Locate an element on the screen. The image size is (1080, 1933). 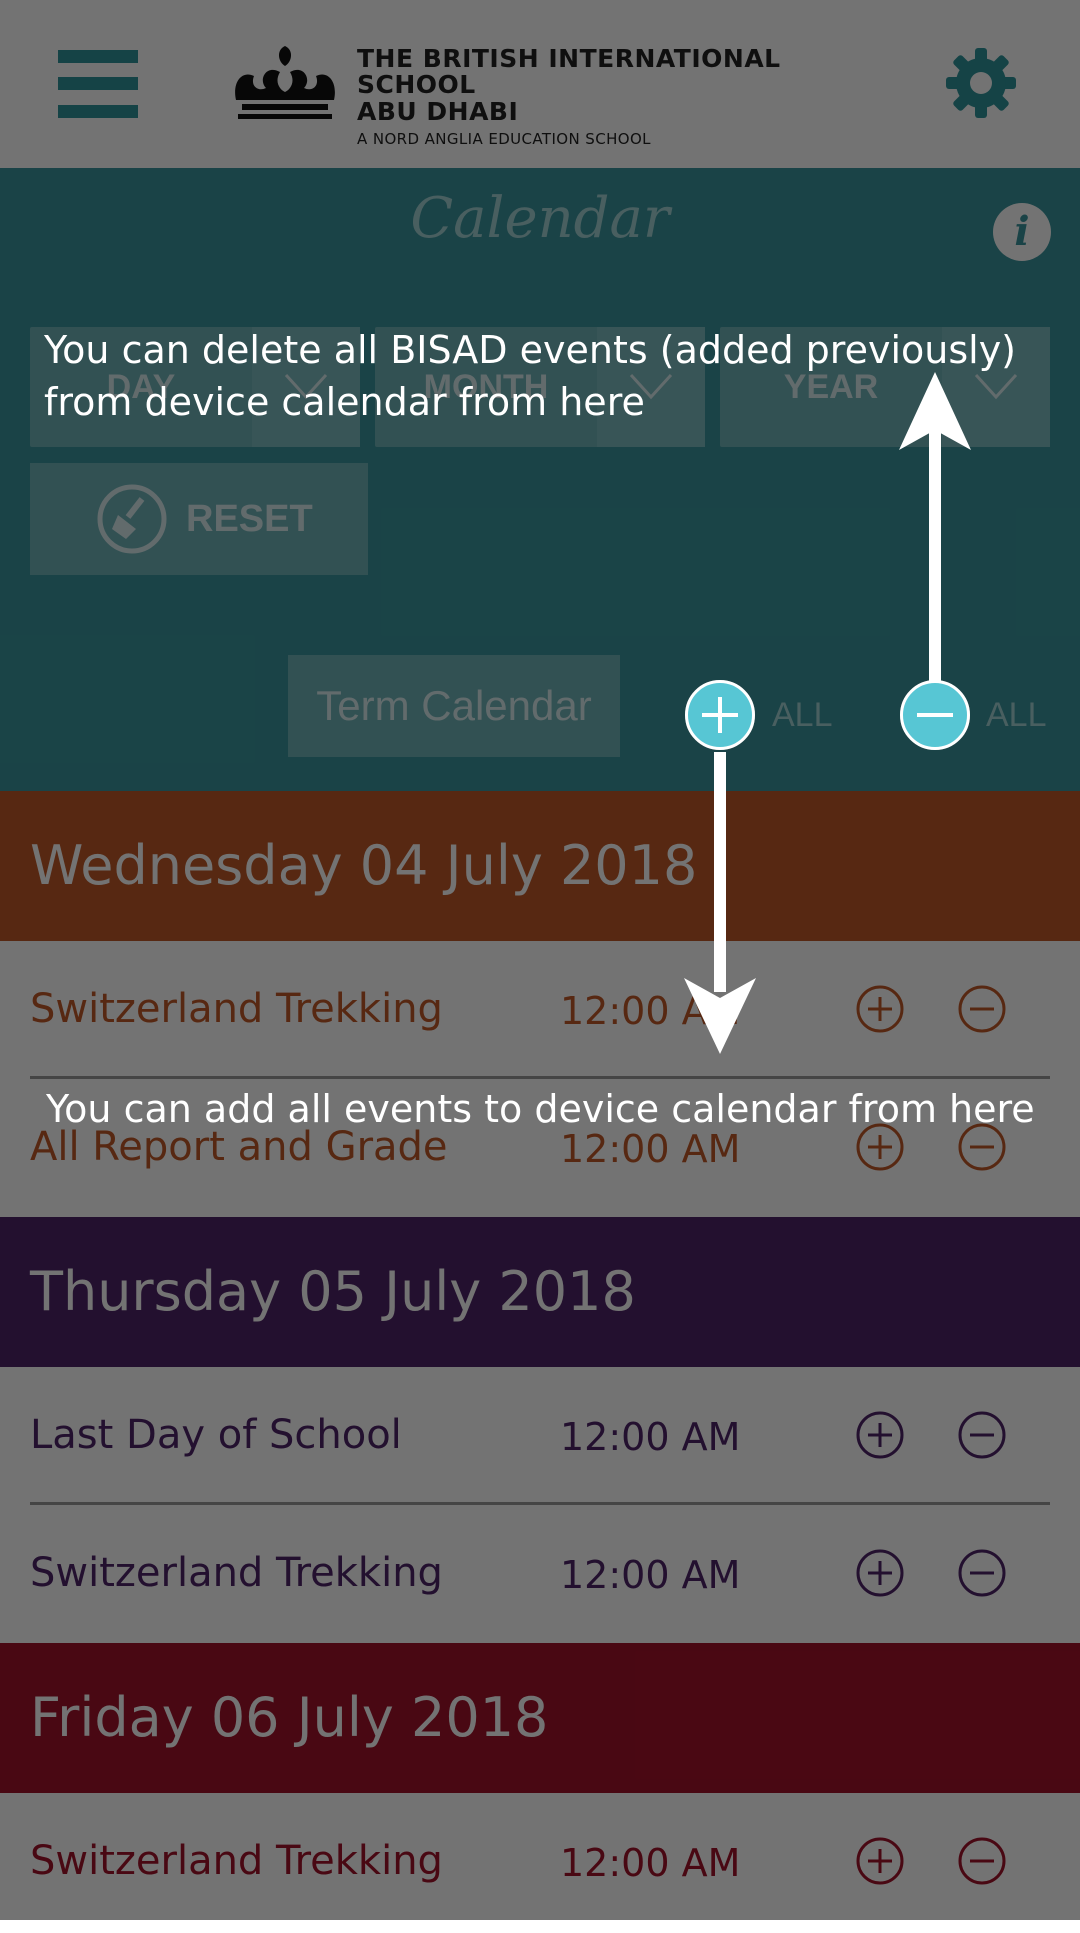
highlighted-add-all-button is located at coordinates (720, 715).